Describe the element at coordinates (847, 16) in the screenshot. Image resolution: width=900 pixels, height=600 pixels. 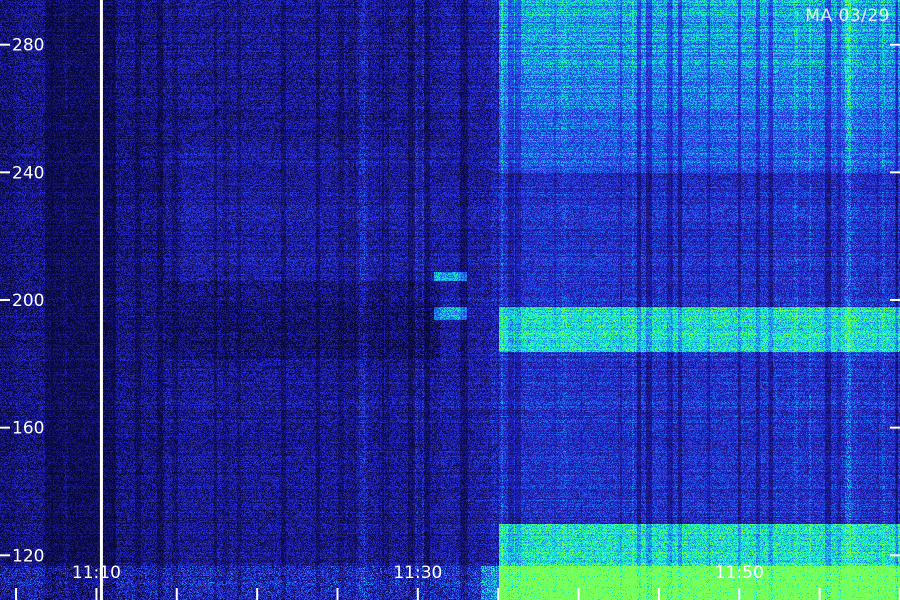
I see `station-label: MA 03/29` at that location.